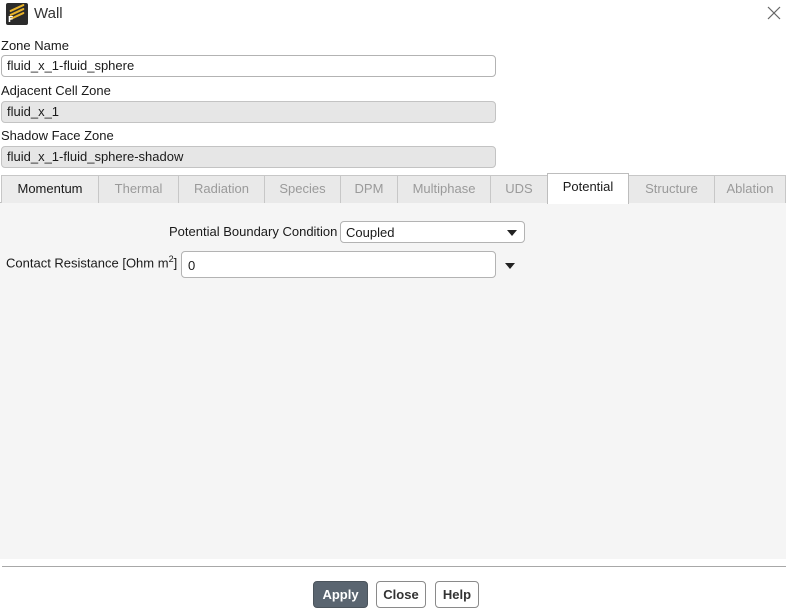  Describe the element at coordinates (221, 189) in the screenshot. I see `tab-radiation: Radiation` at that location.